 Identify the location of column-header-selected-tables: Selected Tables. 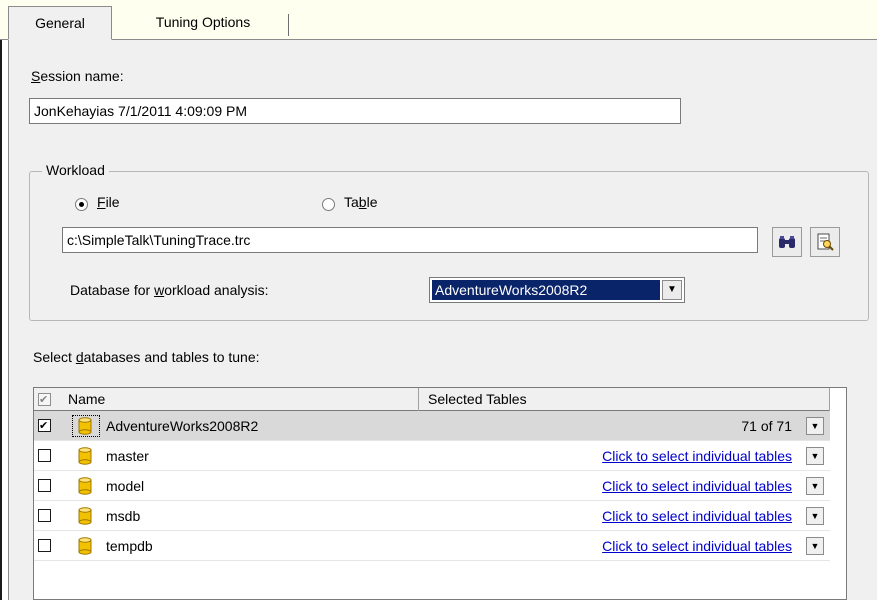
(477, 399).